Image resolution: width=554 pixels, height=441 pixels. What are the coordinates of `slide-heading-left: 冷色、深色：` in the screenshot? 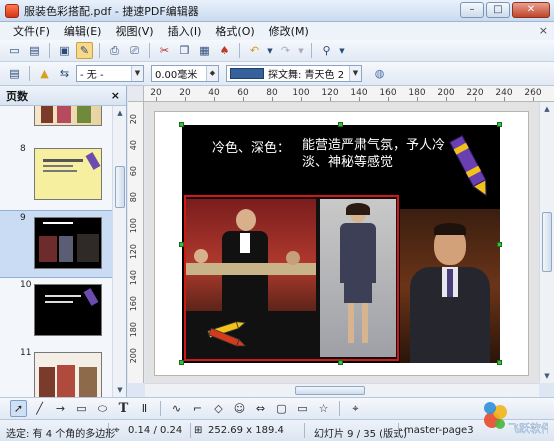 It's located at (251, 146).